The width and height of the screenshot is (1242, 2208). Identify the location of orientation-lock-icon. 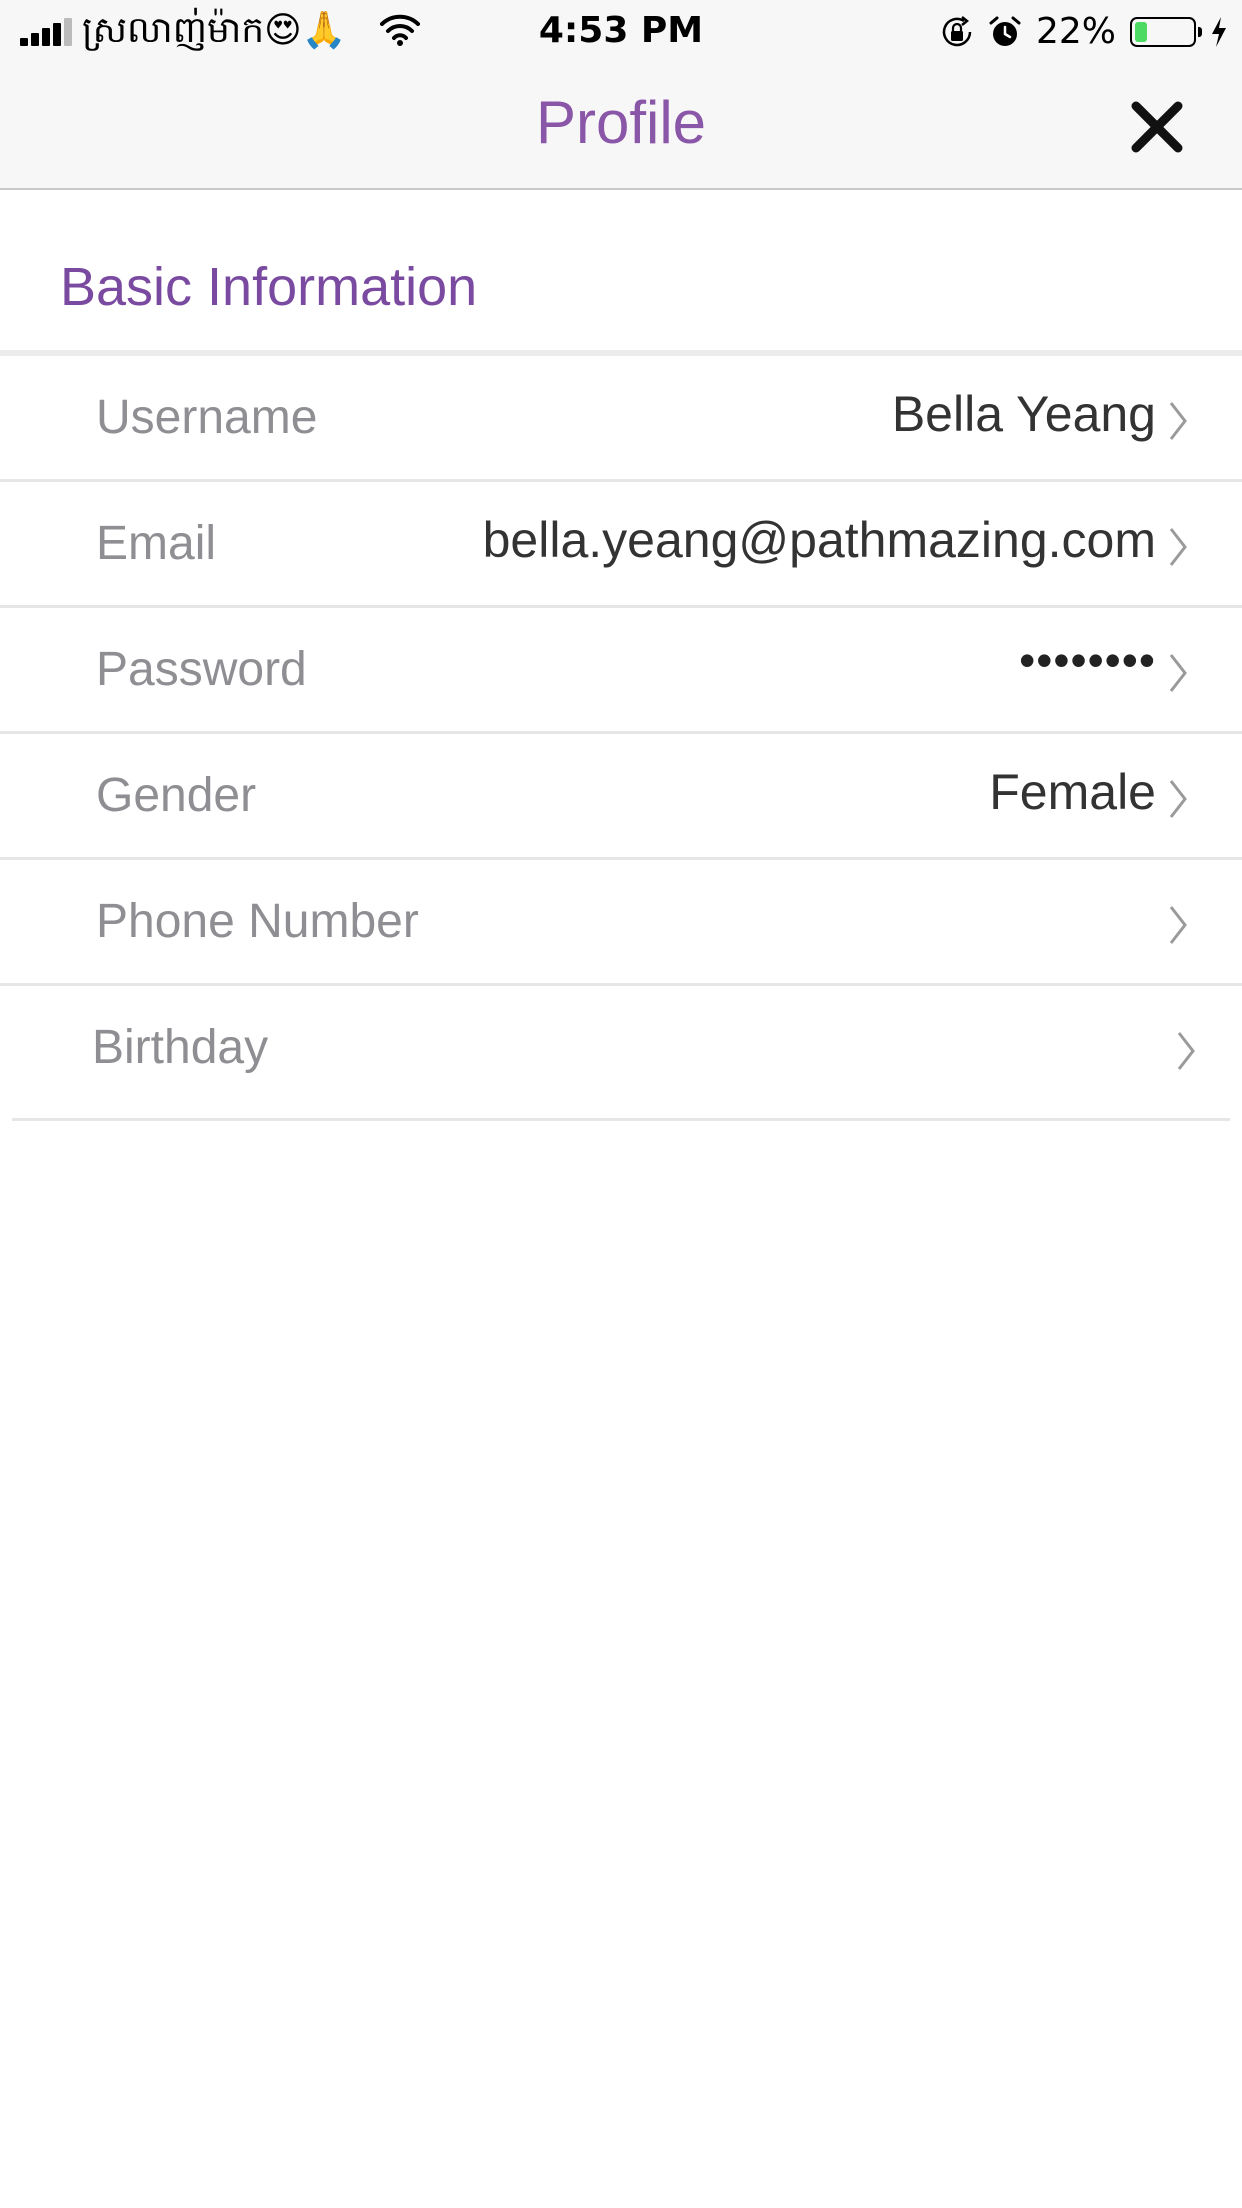
(957, 31).